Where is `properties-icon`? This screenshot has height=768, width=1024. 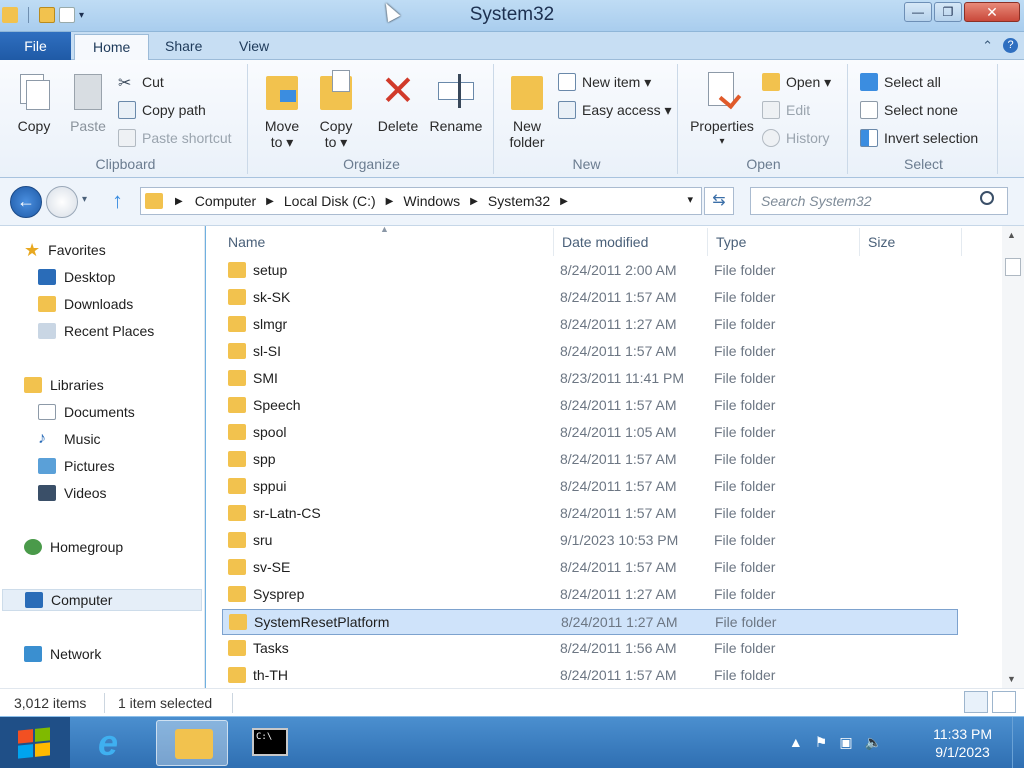
properties-icon is located at coordinates (722, 91).